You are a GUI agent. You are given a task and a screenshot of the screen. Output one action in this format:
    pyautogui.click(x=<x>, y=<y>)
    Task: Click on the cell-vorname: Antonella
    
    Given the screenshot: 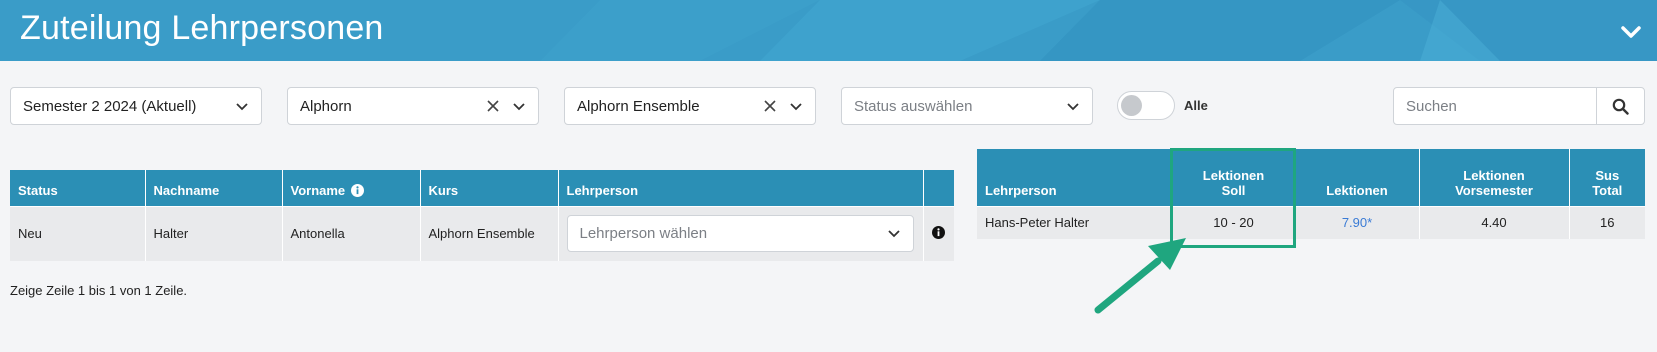 What is the action you would take?
    pyautogui.click(x=351, y=233)
    